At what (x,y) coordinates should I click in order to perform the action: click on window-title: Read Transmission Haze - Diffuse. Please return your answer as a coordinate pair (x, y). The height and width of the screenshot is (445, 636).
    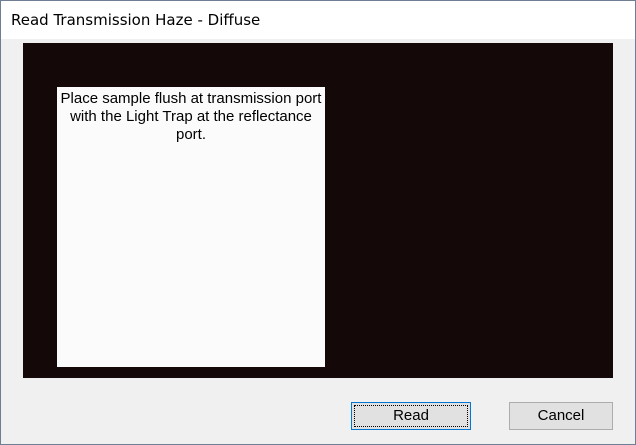
    Looking at the image, I should click on (136, 20).